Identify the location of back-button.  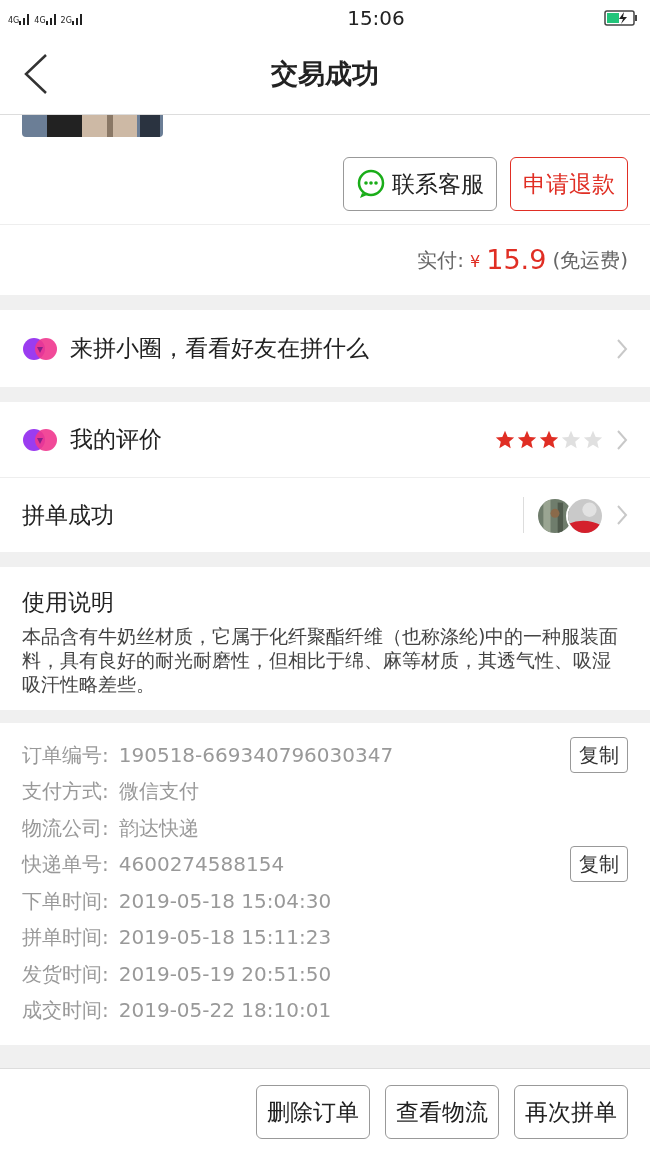
(35, 74).